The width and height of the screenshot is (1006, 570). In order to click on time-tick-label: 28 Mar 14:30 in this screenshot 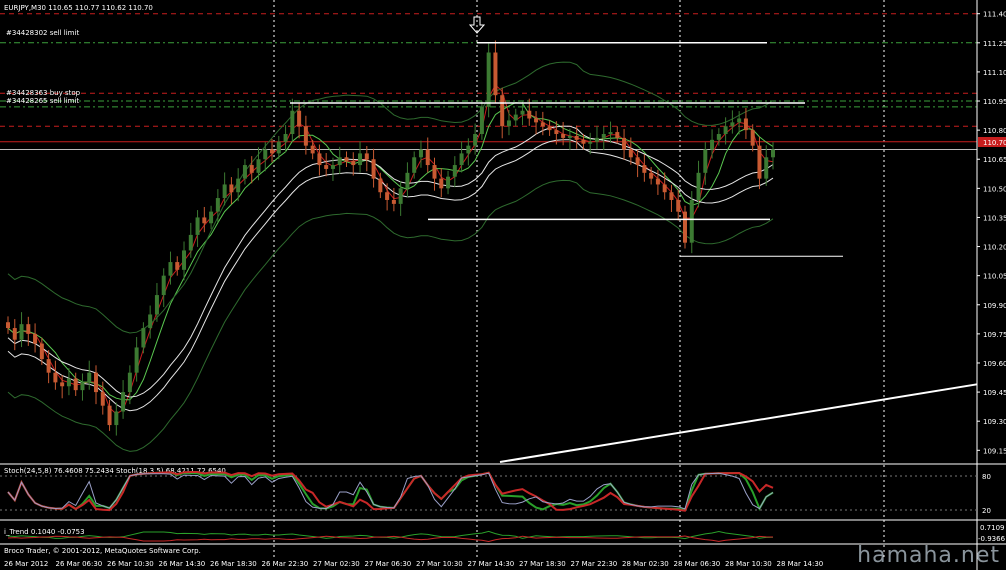, I will do `click(800, 564)`.